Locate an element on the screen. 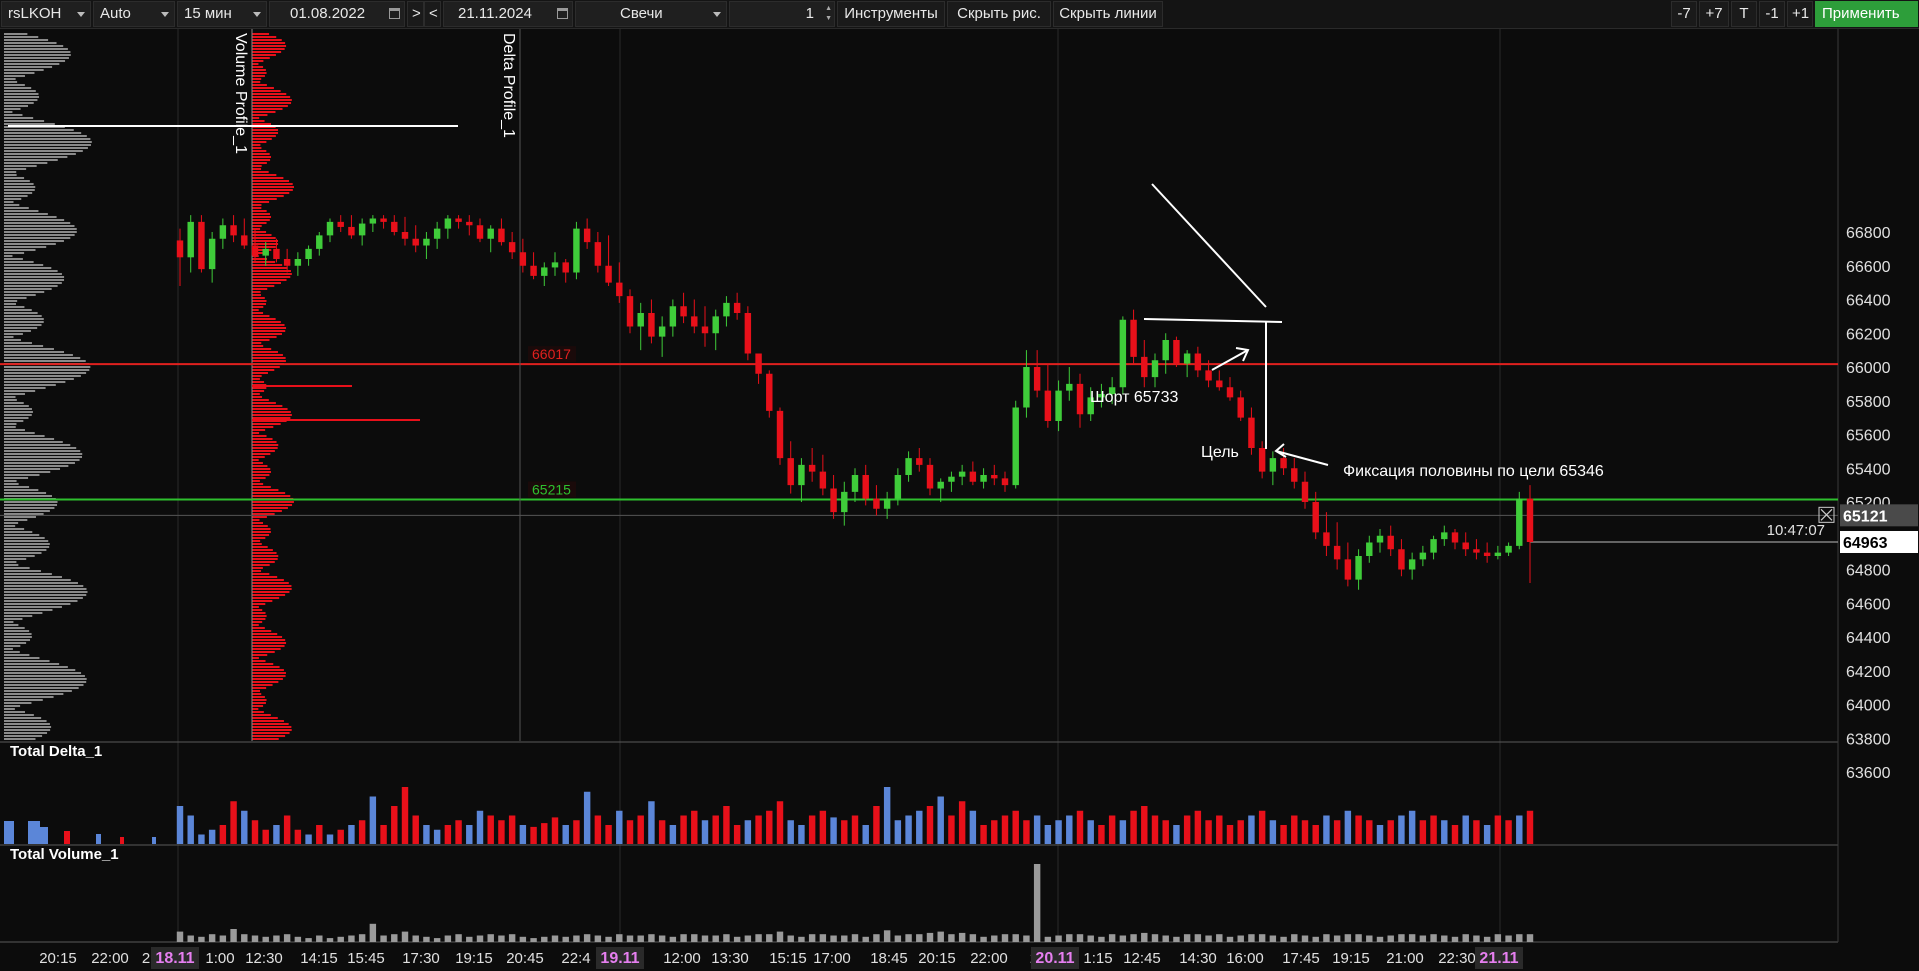 This screenshot has width=1919, height=971. timeframe-select: 15 мин is located at coordinates (222, 14).